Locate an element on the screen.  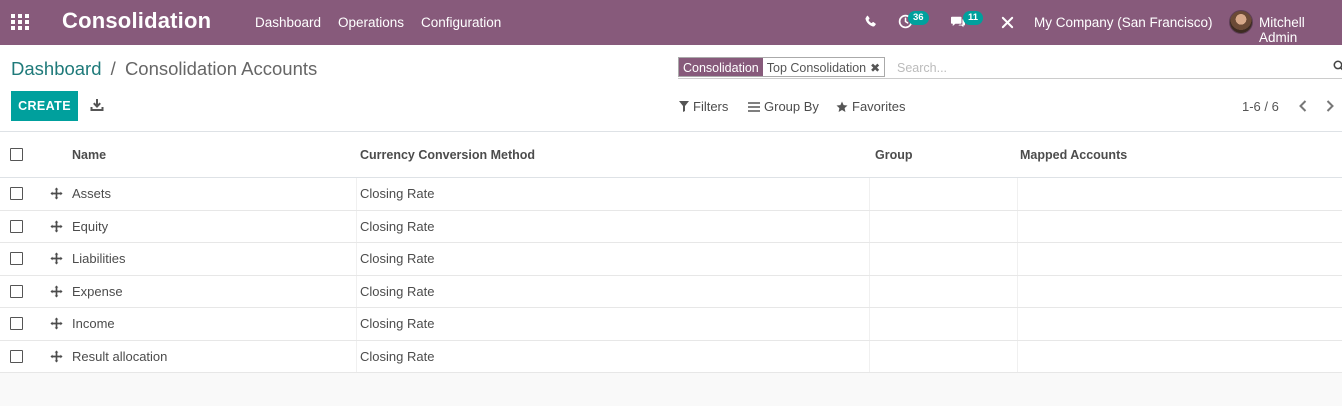
table-row: Equity Closing Rate is located at coordinates (671, 226).